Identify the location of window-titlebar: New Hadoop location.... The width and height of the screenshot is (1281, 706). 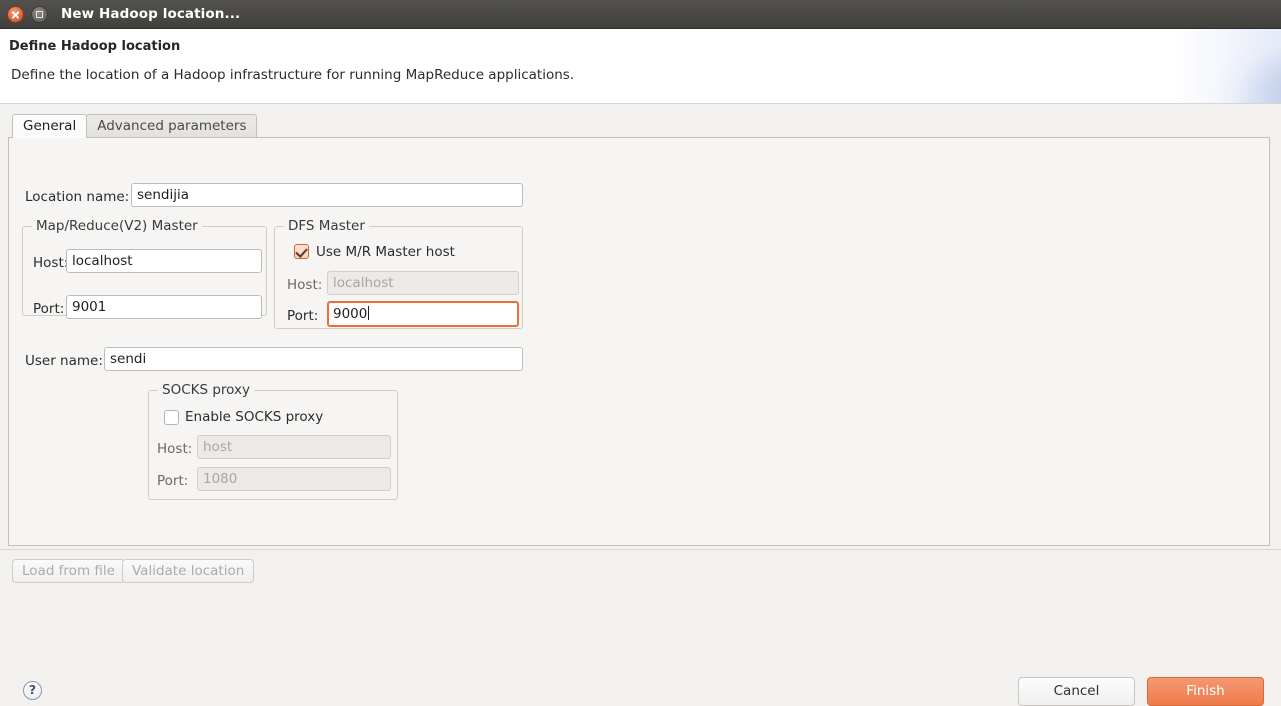
(640, 14).